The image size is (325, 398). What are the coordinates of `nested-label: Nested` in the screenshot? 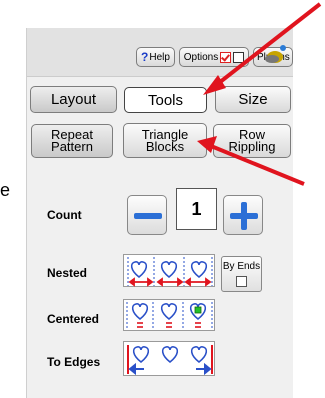 It's located at (67, 273).